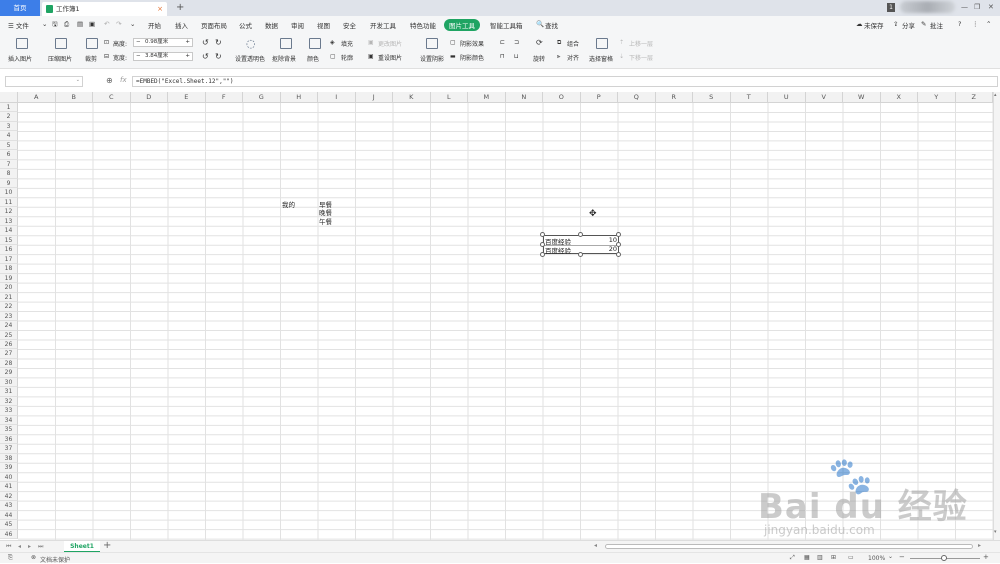  What do you see at coordinates (674, 97) in the screenshot?
I see `column-header: R` at bounding box center [674, 97].